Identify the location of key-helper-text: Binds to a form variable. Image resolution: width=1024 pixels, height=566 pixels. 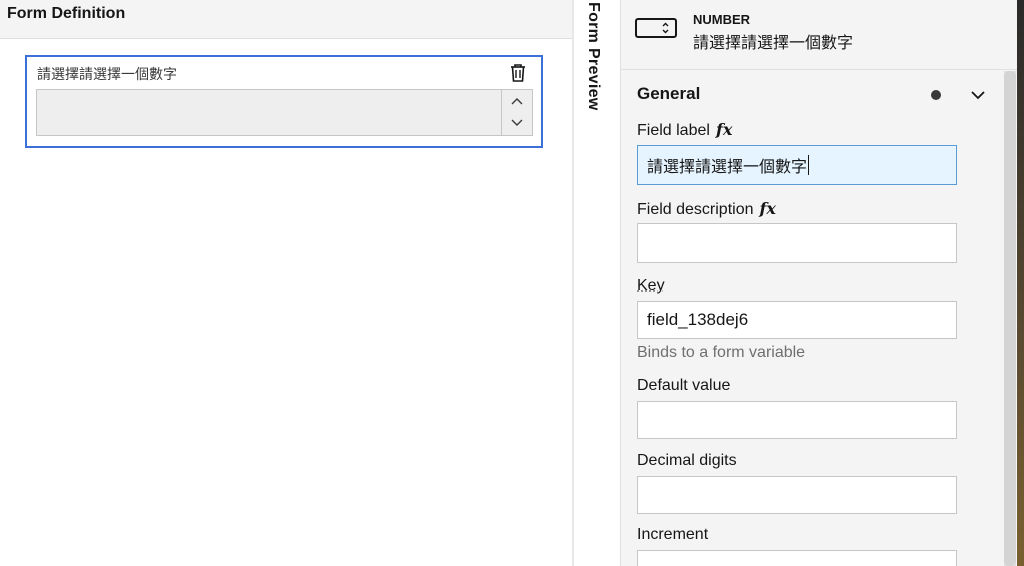
(721, 352).